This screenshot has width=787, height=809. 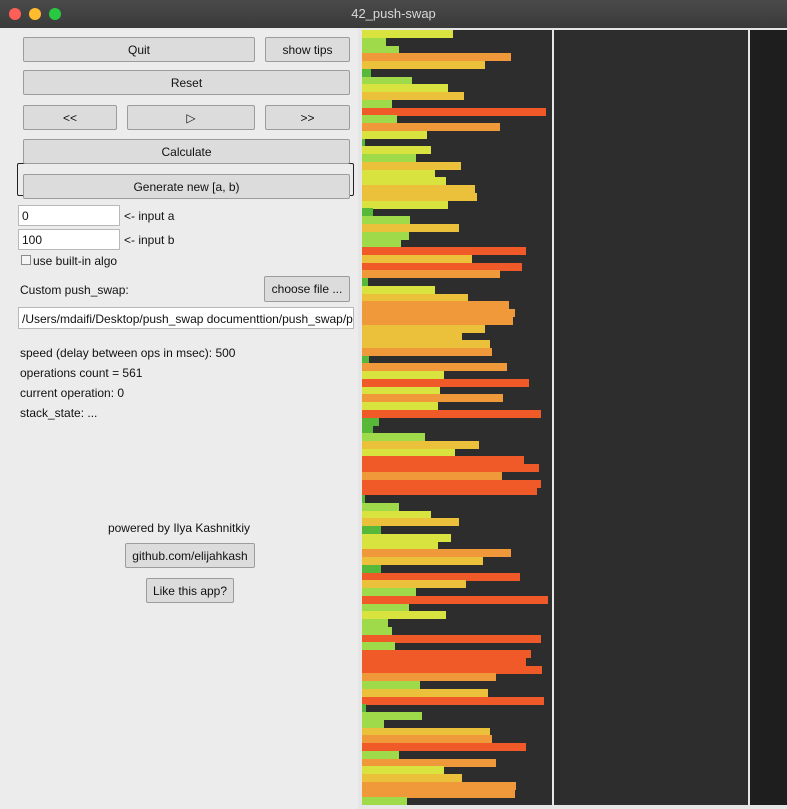 I want to click on calculate-label: Calculate, so click(x=186, y=151).